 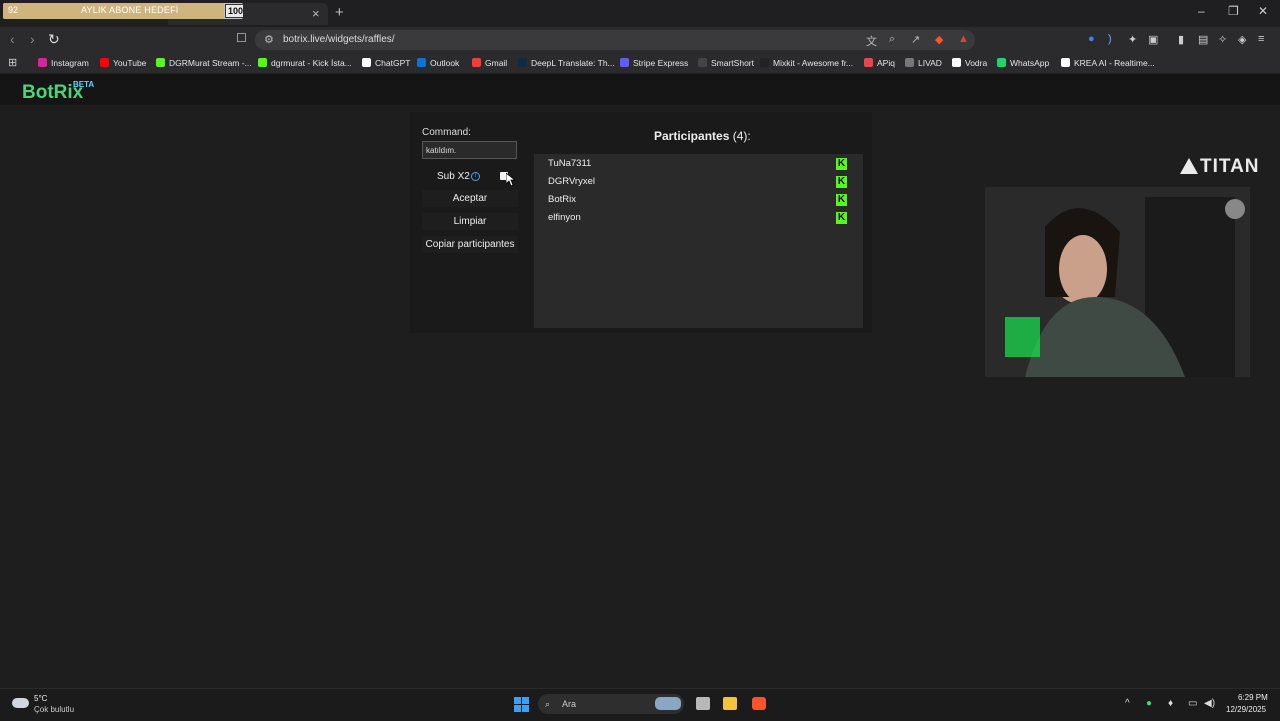 I want to click on webcam-image, so click(x=1117, y=282).